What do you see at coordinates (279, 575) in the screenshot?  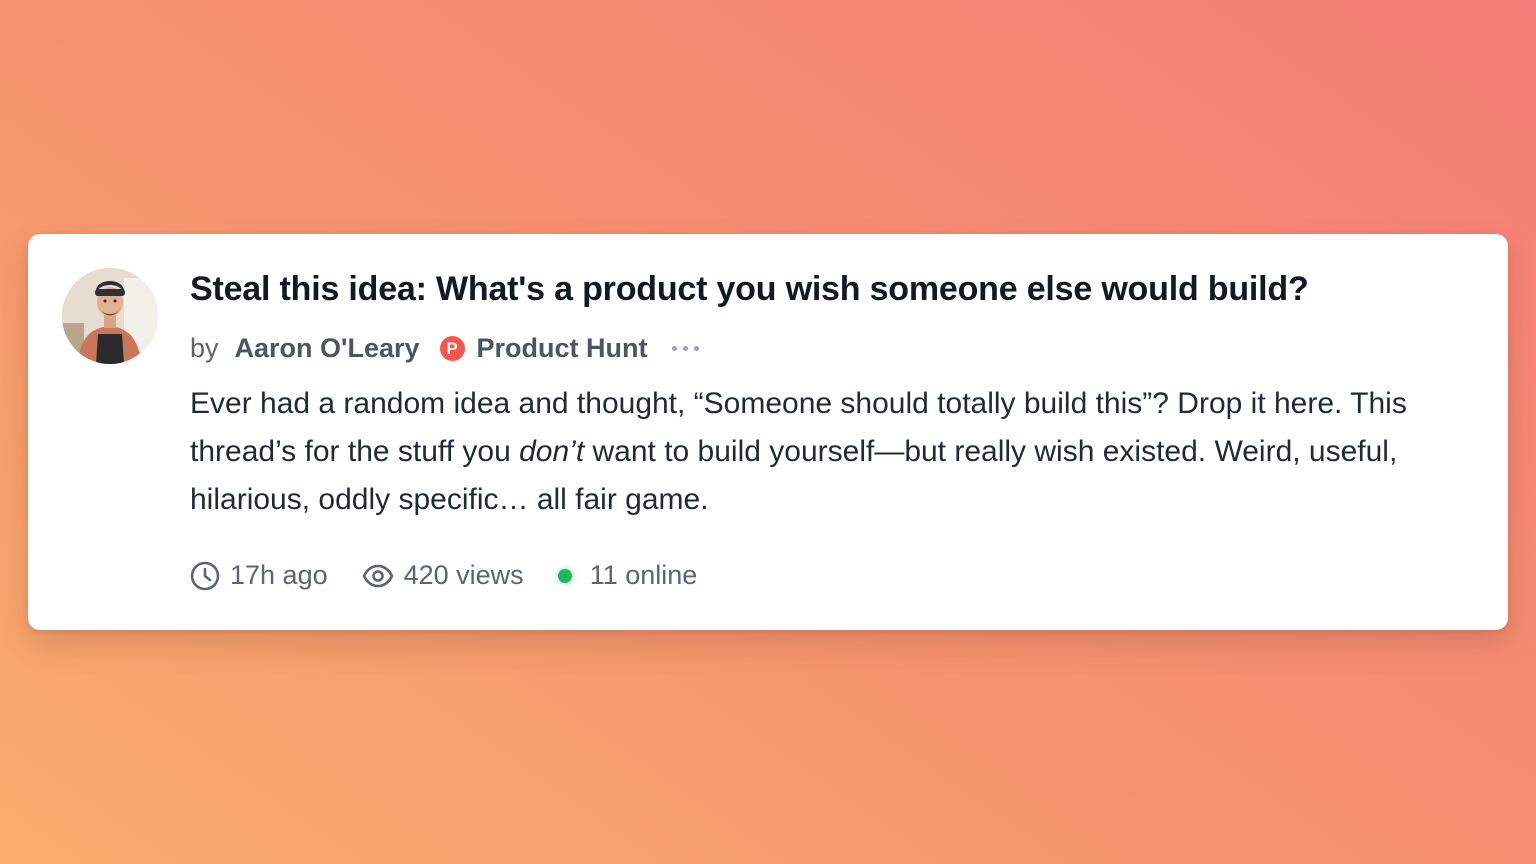 I see `timestamp-text: 17h ago` at bounding box center [279, 575].